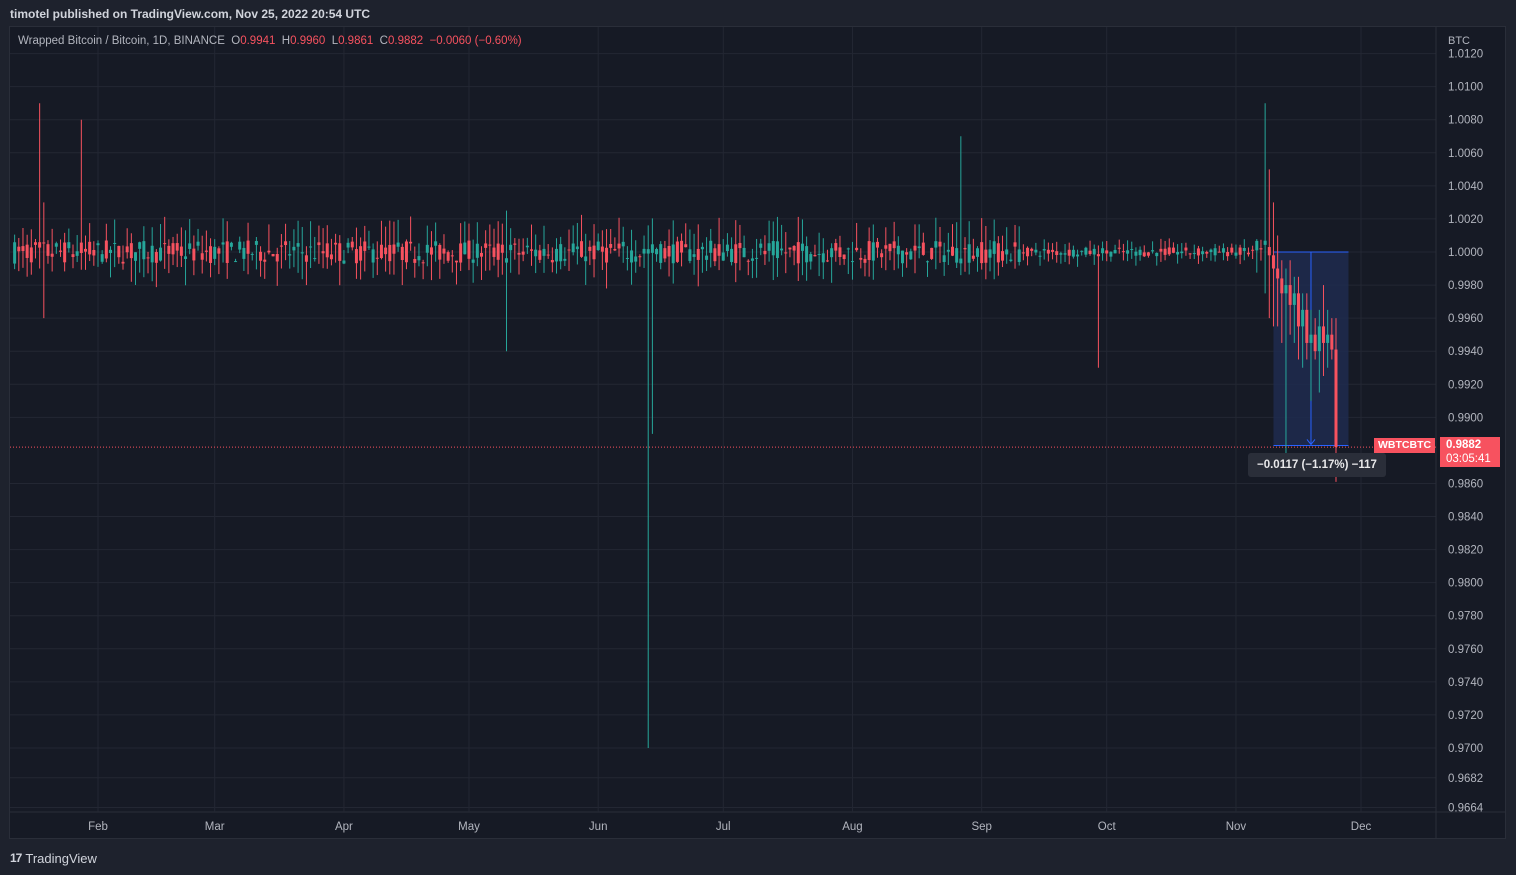 Image resolution: width=1516 pixels, height=875 pixels. I want to click on footer-brand: 17 TradingView, so click(53, 858).